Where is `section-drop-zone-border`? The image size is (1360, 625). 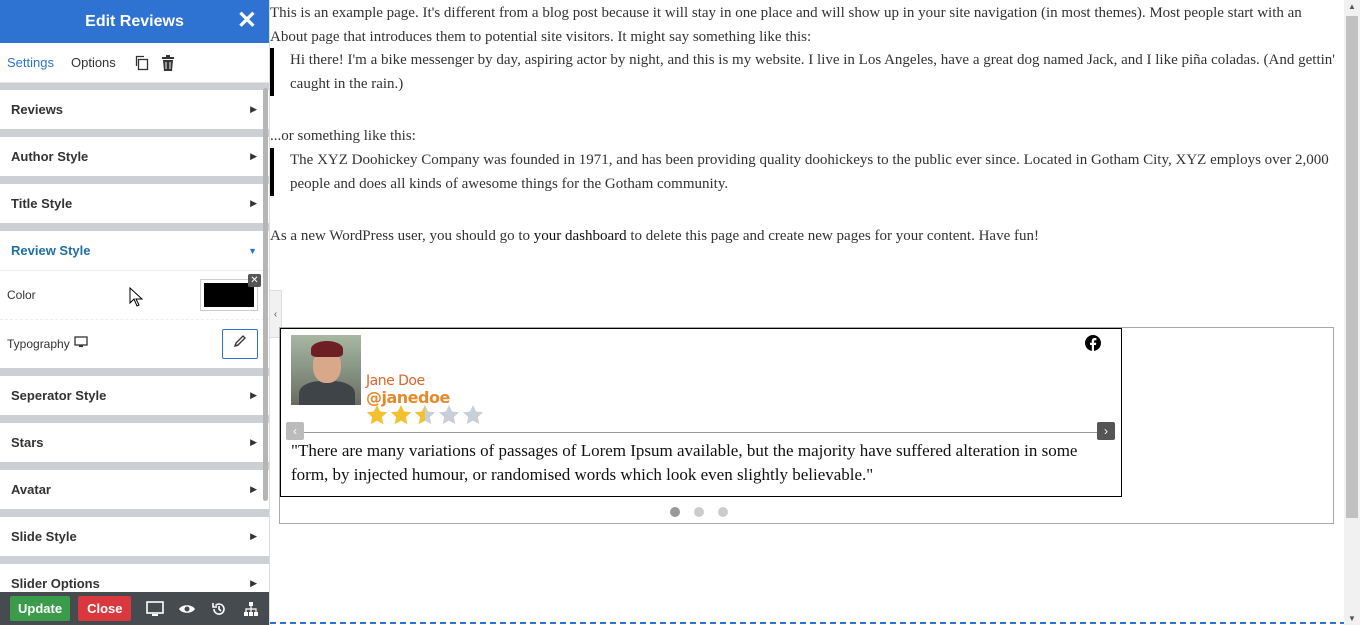 section-drop-zone-border is located at coordinates (808, 623).